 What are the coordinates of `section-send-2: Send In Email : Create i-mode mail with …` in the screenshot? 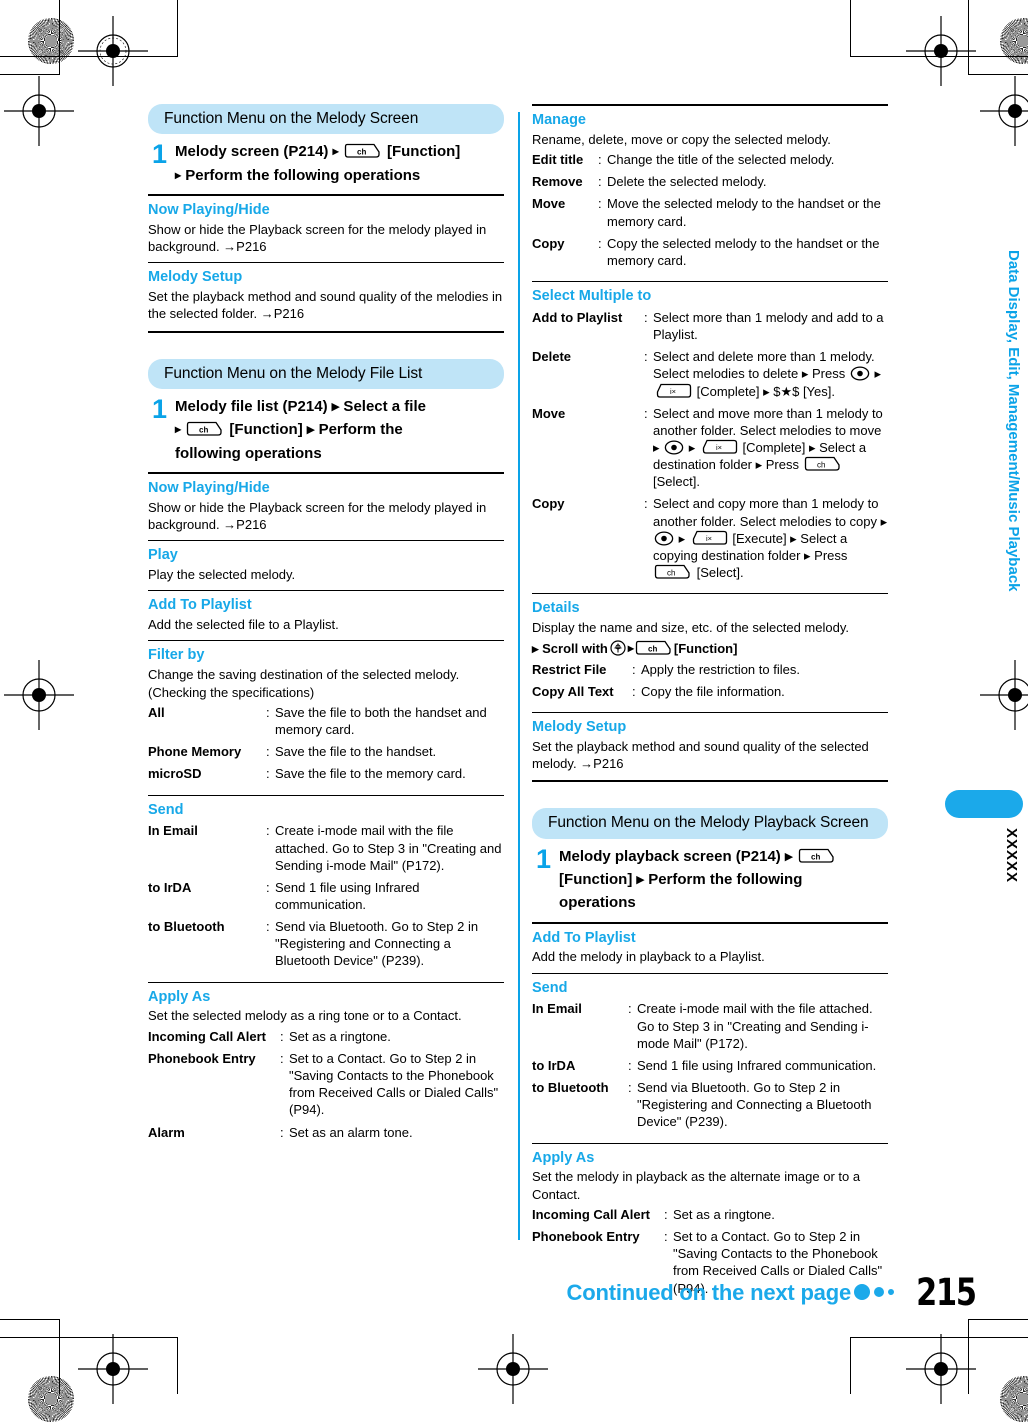 It's located at (710, 1055).